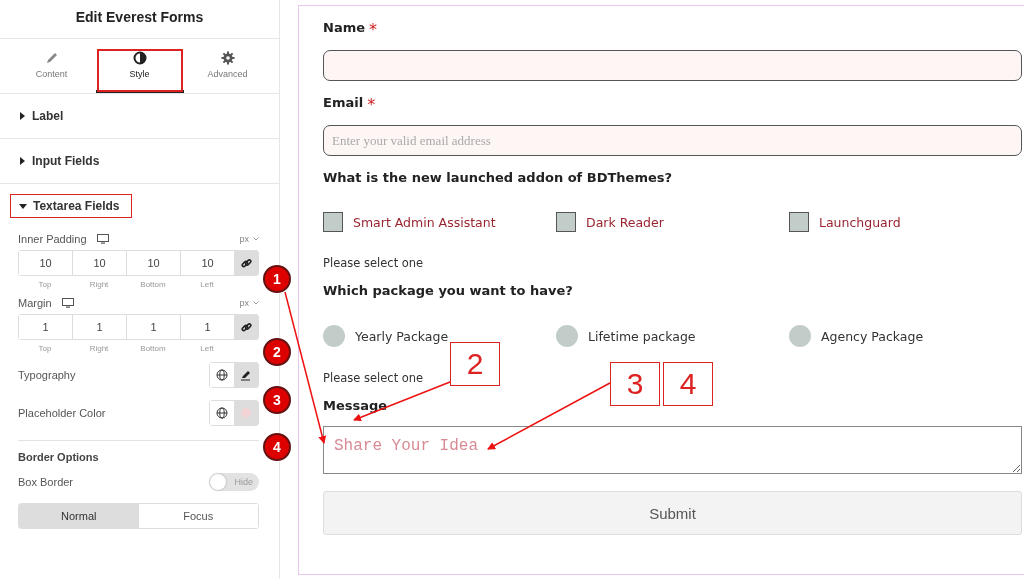  What do you see at coordinates (43, 116) in the screenshot?
I see `section-header: Label` at bounding box center [43, 116].